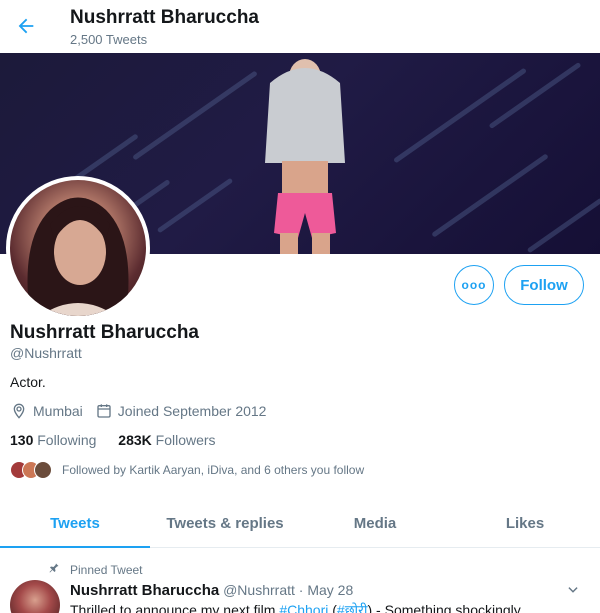  I want to click on following-link: 130 Following, so click(53, 440).